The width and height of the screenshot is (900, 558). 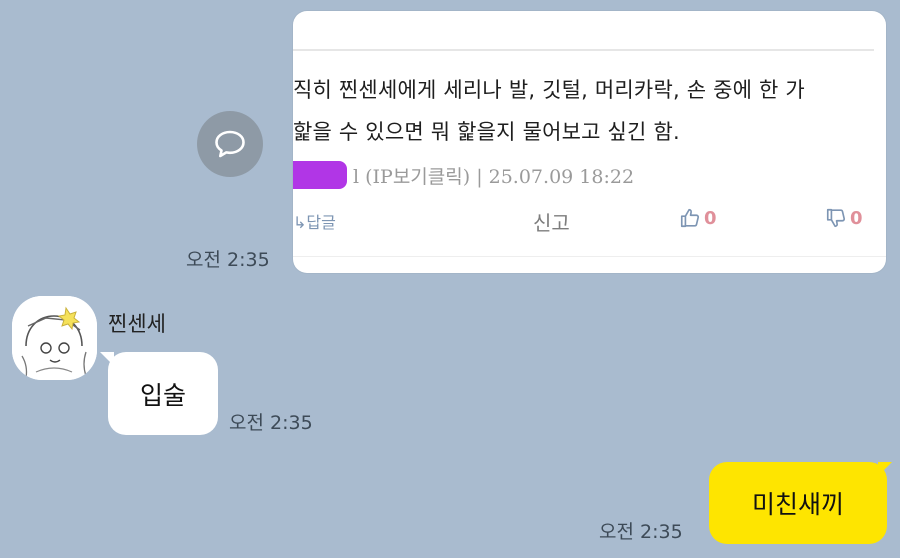 I want to click on downvote-count: 0, so click(x=856, y=218).